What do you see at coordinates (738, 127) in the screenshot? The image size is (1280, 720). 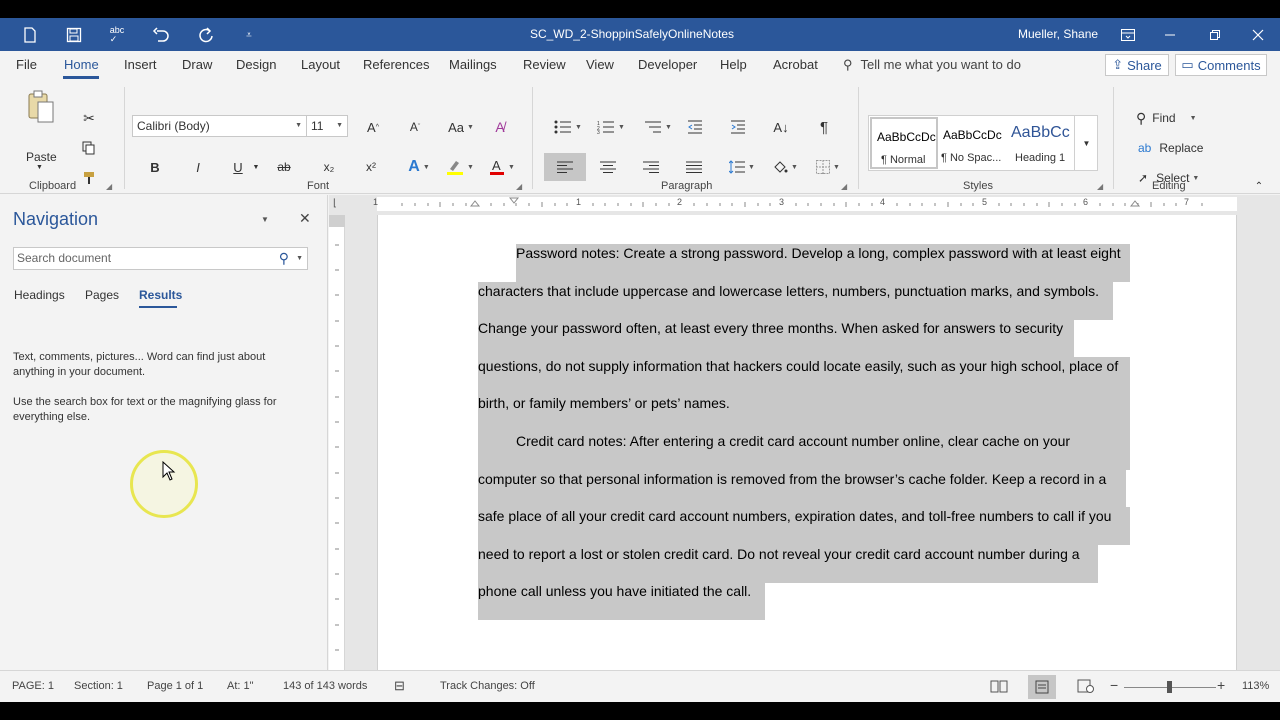 I see `increase-indent-icon` at bounding box center [738, 127].